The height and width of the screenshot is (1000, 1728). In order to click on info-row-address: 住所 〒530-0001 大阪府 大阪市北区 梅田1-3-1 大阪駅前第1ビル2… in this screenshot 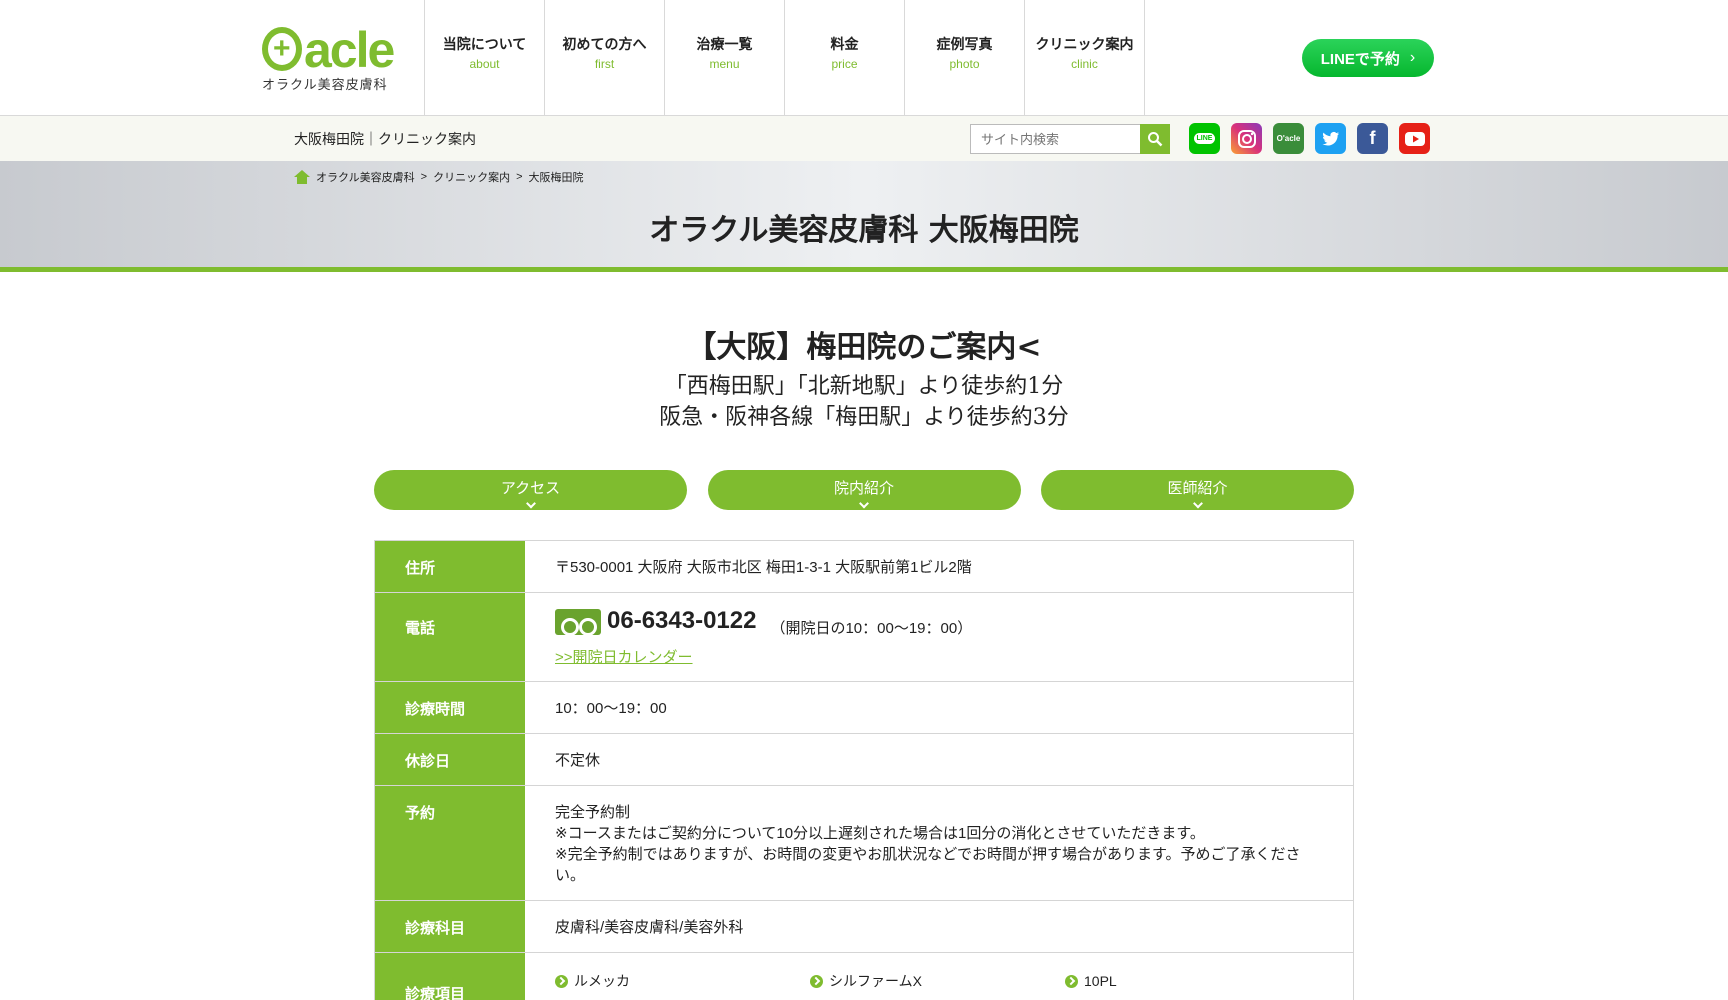, I will do `click(864, 567)`.